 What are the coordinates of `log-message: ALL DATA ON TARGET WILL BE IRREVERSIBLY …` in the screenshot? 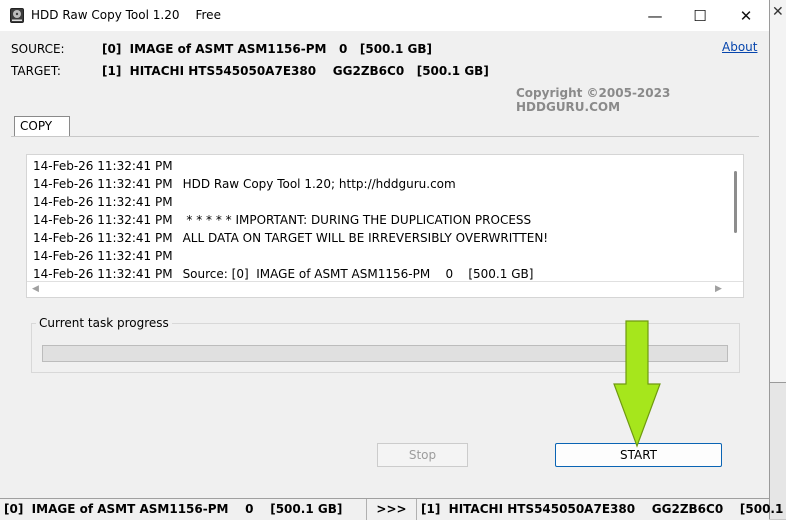 It's located at (365, 238).